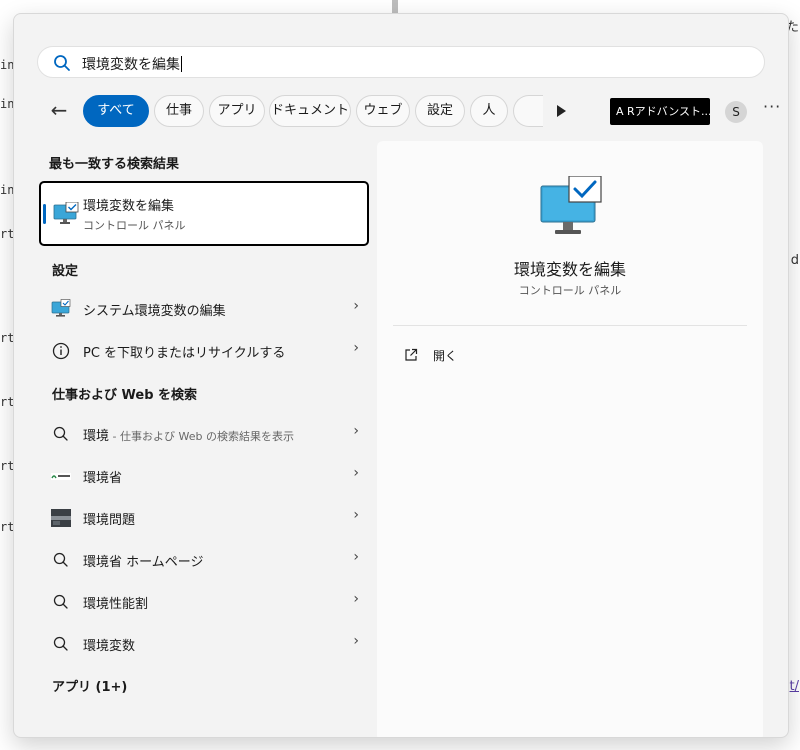 The image size is (800, 750). I want to click on list-item: システム環境変数の編集 ›, so click(204, 308).